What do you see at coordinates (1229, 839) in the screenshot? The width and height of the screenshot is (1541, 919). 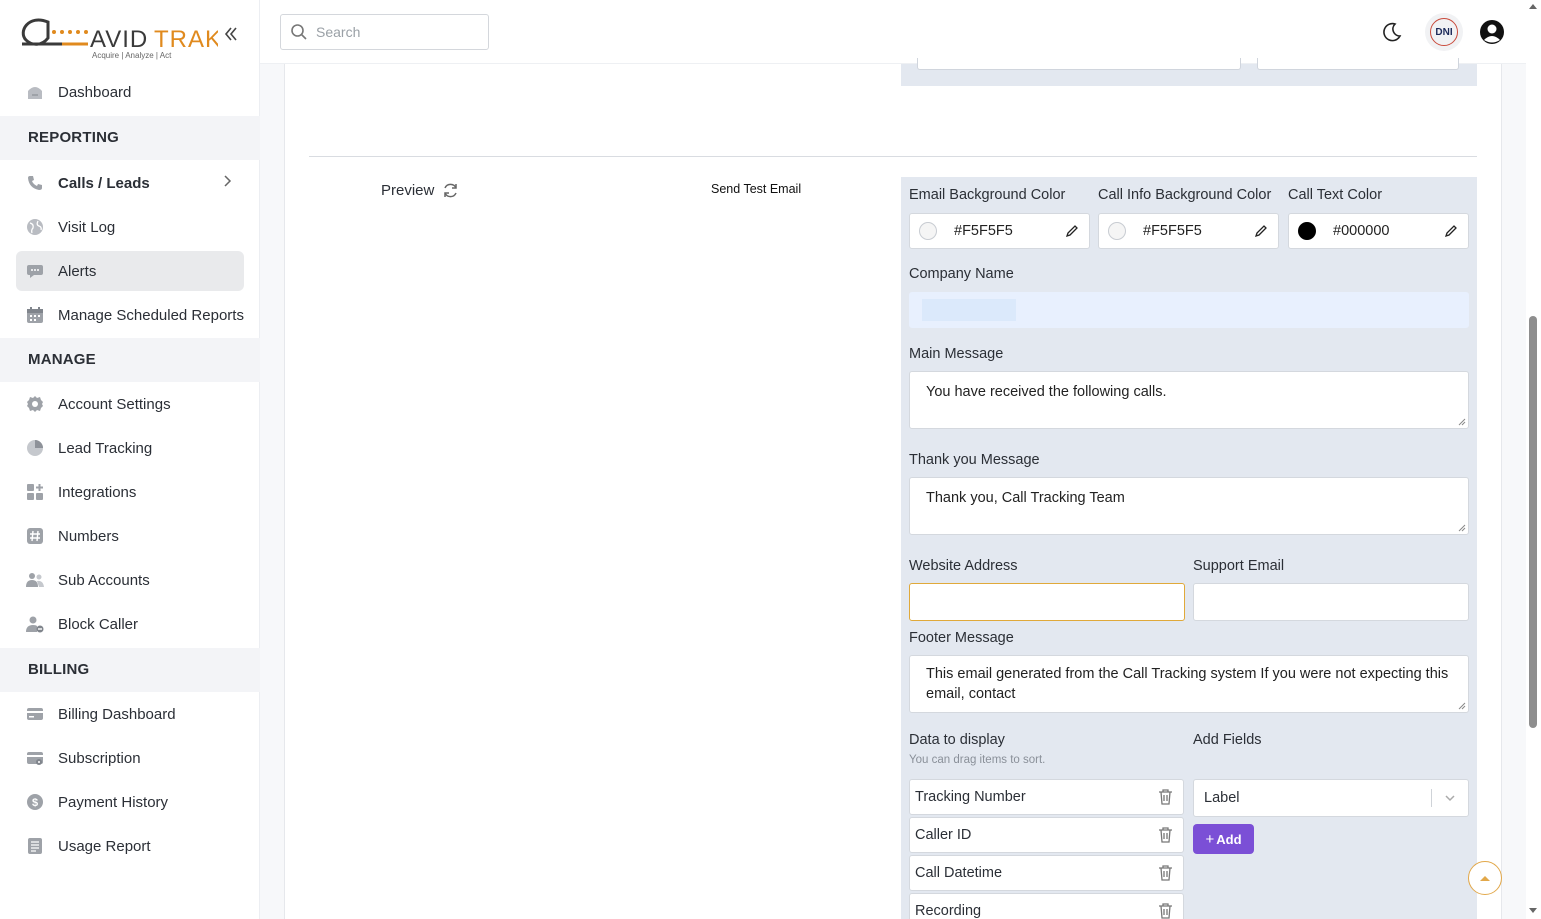 I see `add-button-label: Add` at bounding box center [1229, 839].